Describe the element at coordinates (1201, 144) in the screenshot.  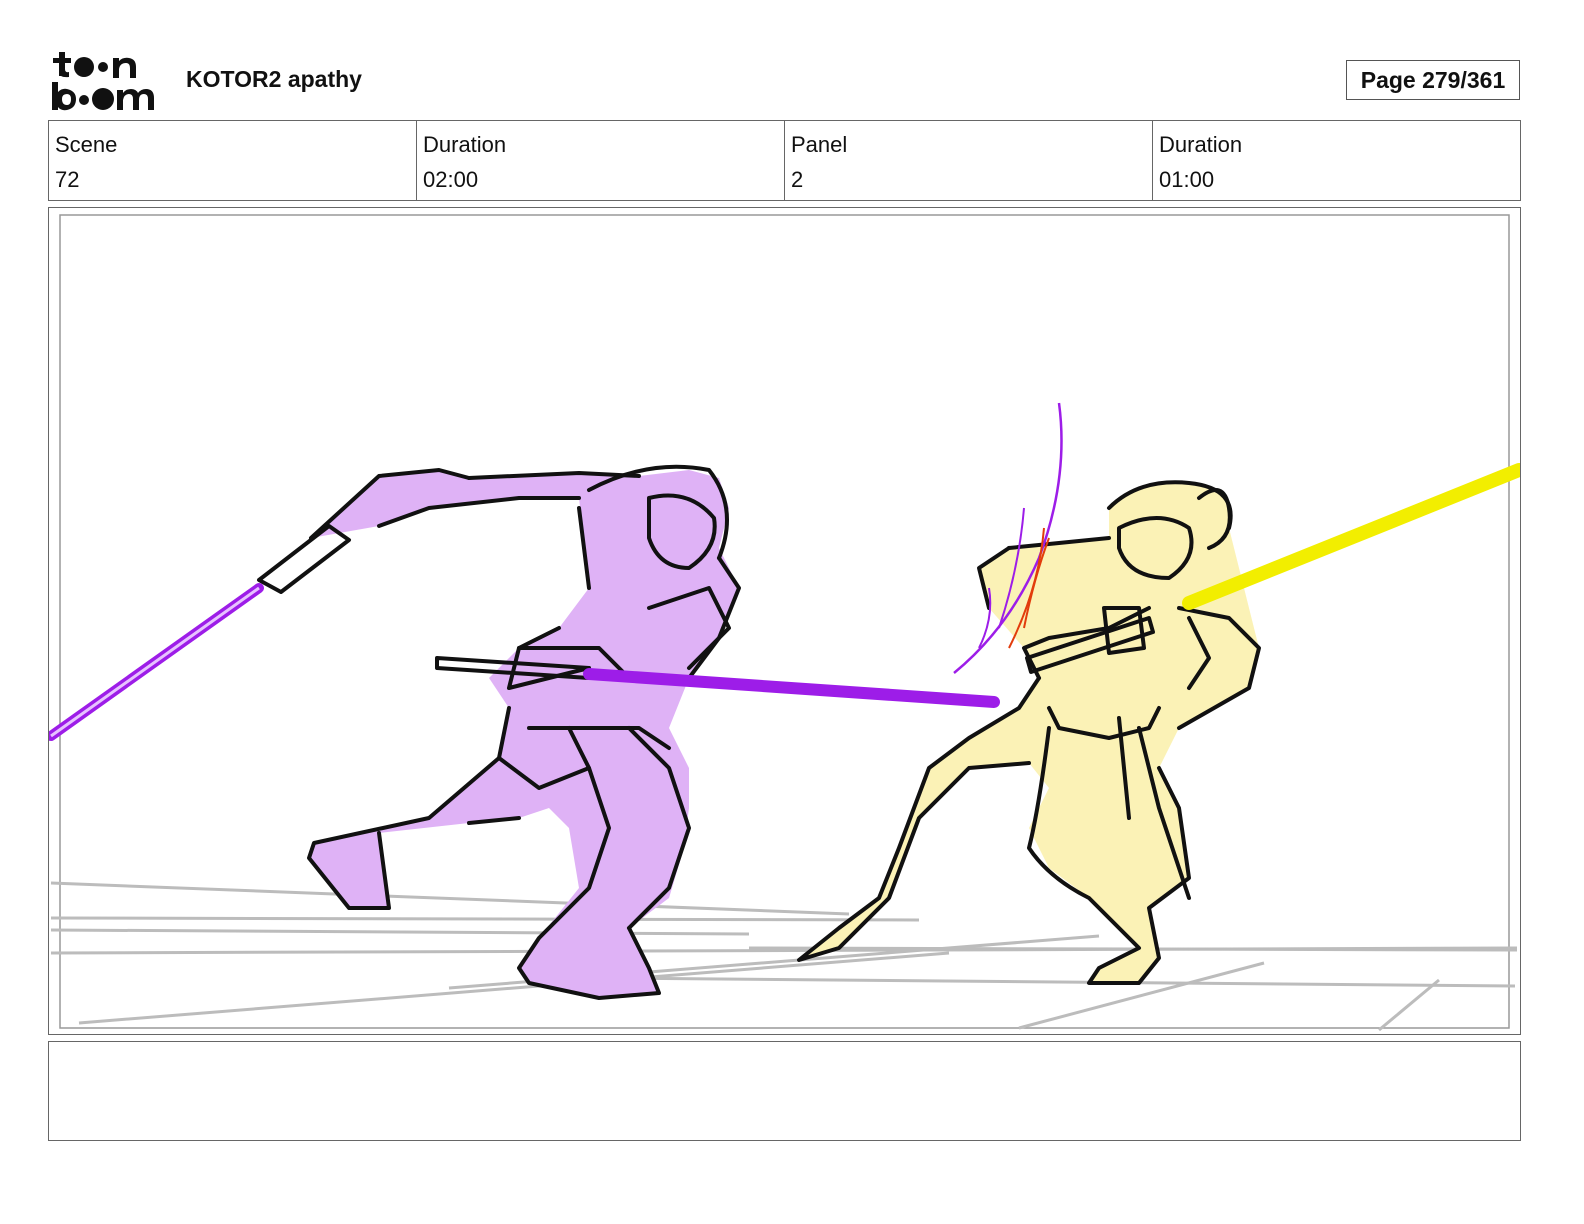
I see `panel-duration-label: Duration` at that location.